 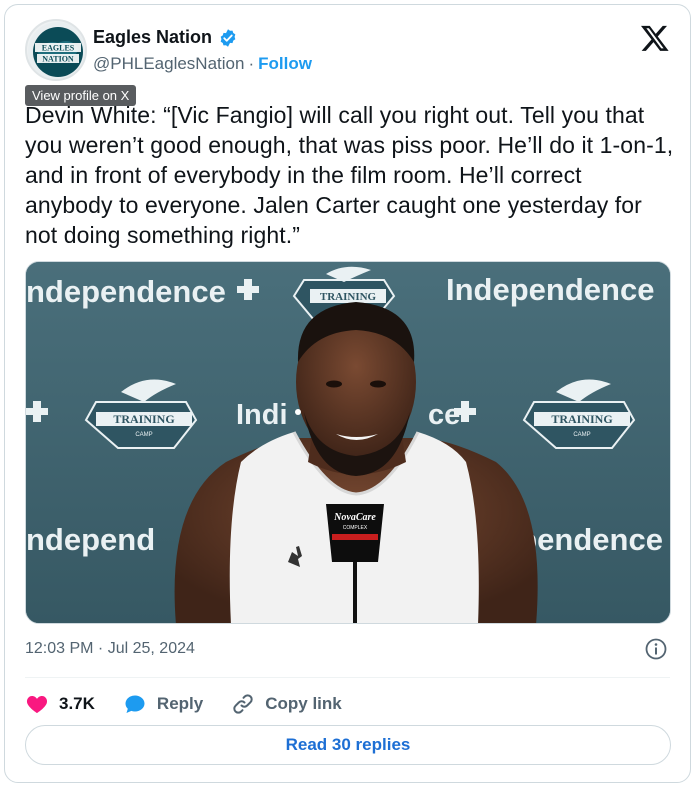 What do you see at coordinates (180, 703) in the screenshot?
I see `reply-label: Reply` at bounding box center [180, 703].